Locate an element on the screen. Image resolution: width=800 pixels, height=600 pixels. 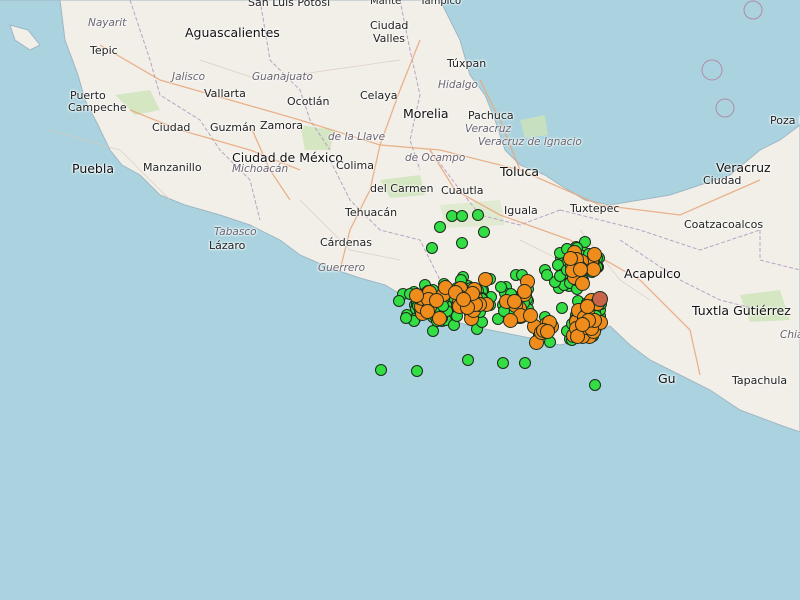
place-label: Lázaro is located at coordinates (227, 245).